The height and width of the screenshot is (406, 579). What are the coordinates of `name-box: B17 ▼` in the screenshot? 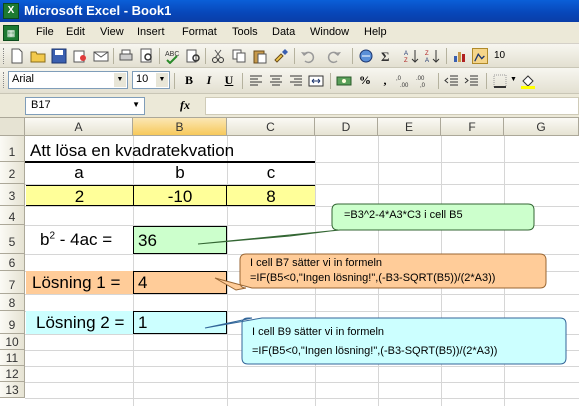 It's located at (85, 106).